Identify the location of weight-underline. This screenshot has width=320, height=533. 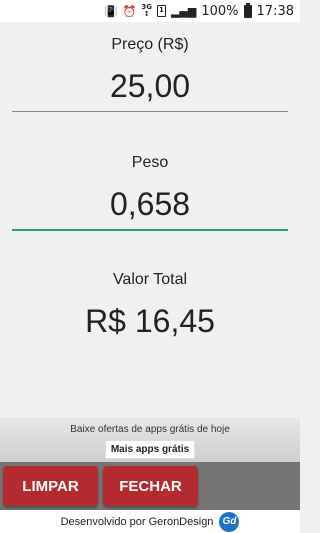
(150, 230).